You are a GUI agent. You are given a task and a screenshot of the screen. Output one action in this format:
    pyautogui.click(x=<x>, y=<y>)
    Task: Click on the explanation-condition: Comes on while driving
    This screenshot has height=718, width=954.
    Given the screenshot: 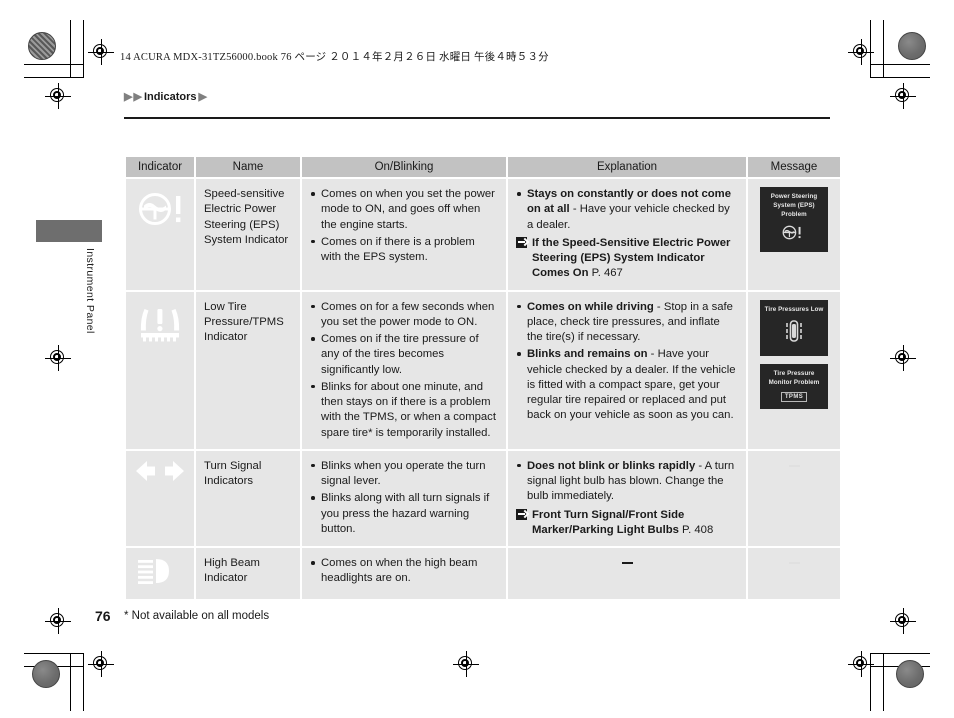 What is the action you would take?
    pyautogui.click(x=590, y=306)
    